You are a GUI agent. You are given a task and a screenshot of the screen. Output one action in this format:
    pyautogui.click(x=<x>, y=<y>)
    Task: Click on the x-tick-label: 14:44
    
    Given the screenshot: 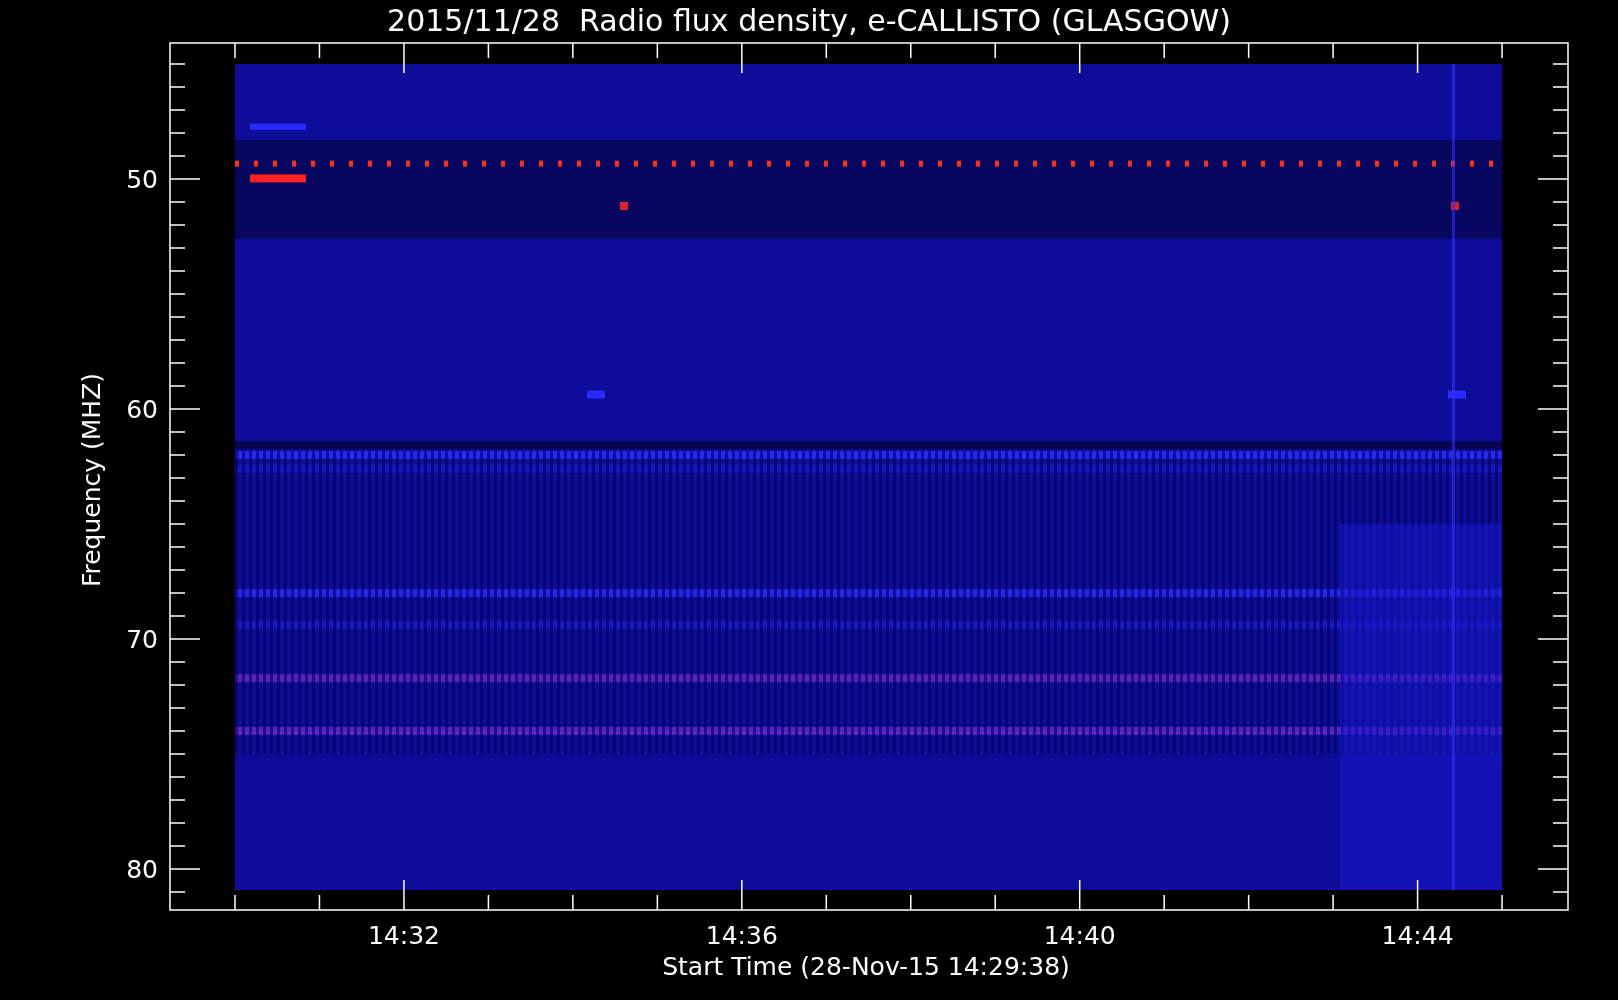 What is the action you would take?
    pyautogui.click(x=1417, y=935)
    